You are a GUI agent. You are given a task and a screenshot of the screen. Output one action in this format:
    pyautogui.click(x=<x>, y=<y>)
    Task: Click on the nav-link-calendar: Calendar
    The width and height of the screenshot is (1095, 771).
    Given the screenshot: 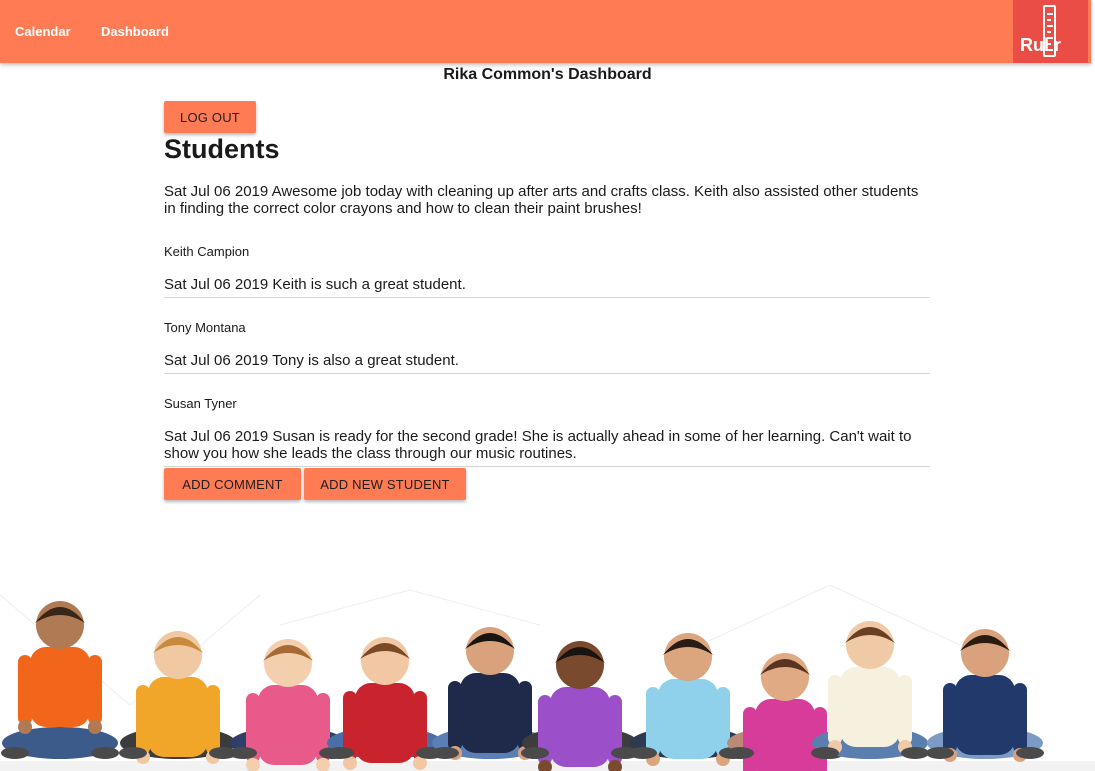 What is the action you would take?
    pyautogui.click(x=43, y=31)
    